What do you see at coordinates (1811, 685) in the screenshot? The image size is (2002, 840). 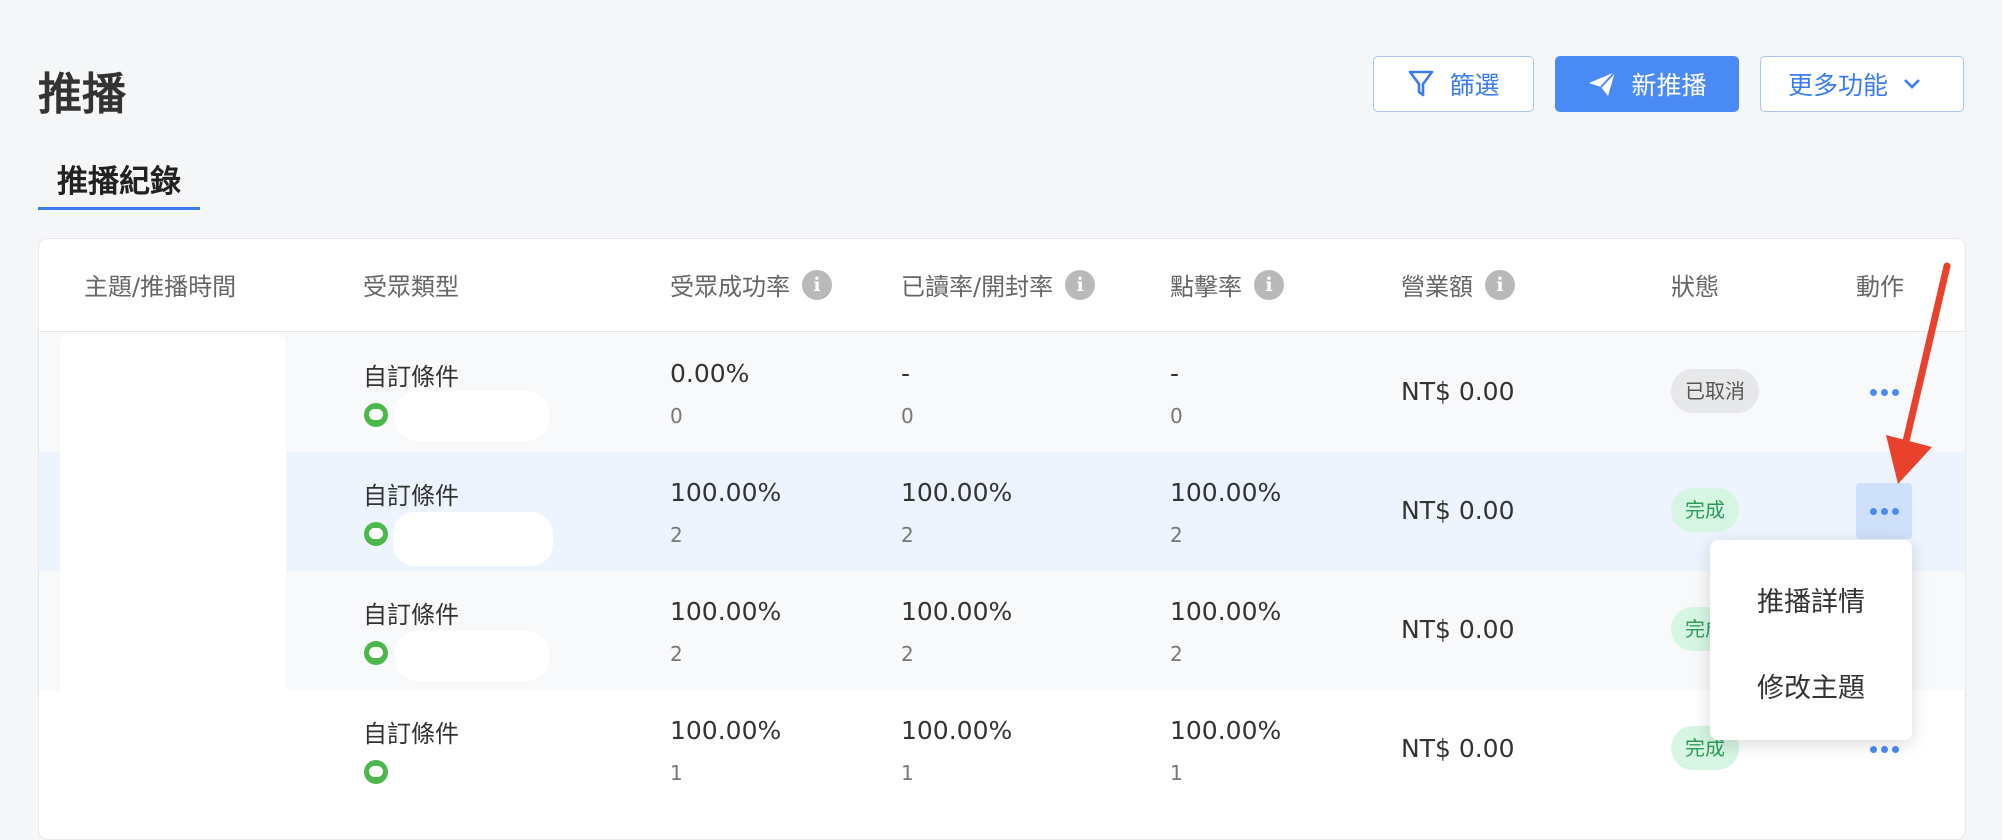 I see `menu-item-edit-subject: 修改主題` at bounding box center [1811, 685].